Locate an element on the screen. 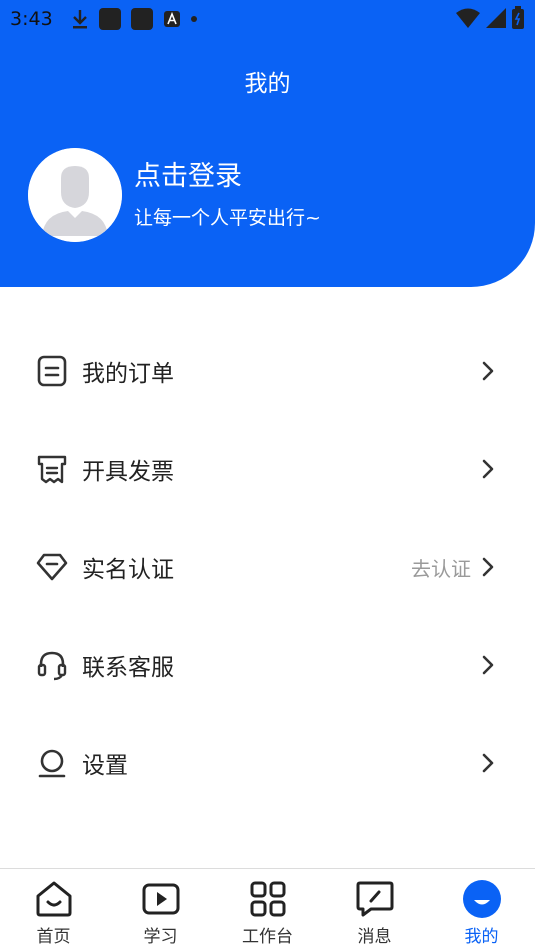 The width and height of the screenshot is (535, 951). nav-tab-home: 首页 is located at coordinates (53, 910).